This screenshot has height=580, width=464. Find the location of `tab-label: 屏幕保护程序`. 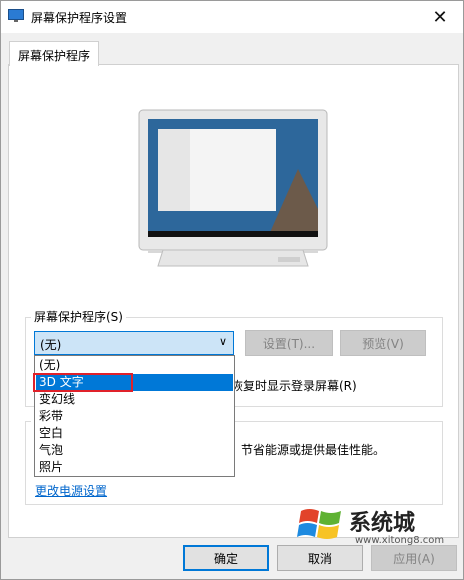

tab-label: 屏幕保护程序 is located at coordinates (54, 56).